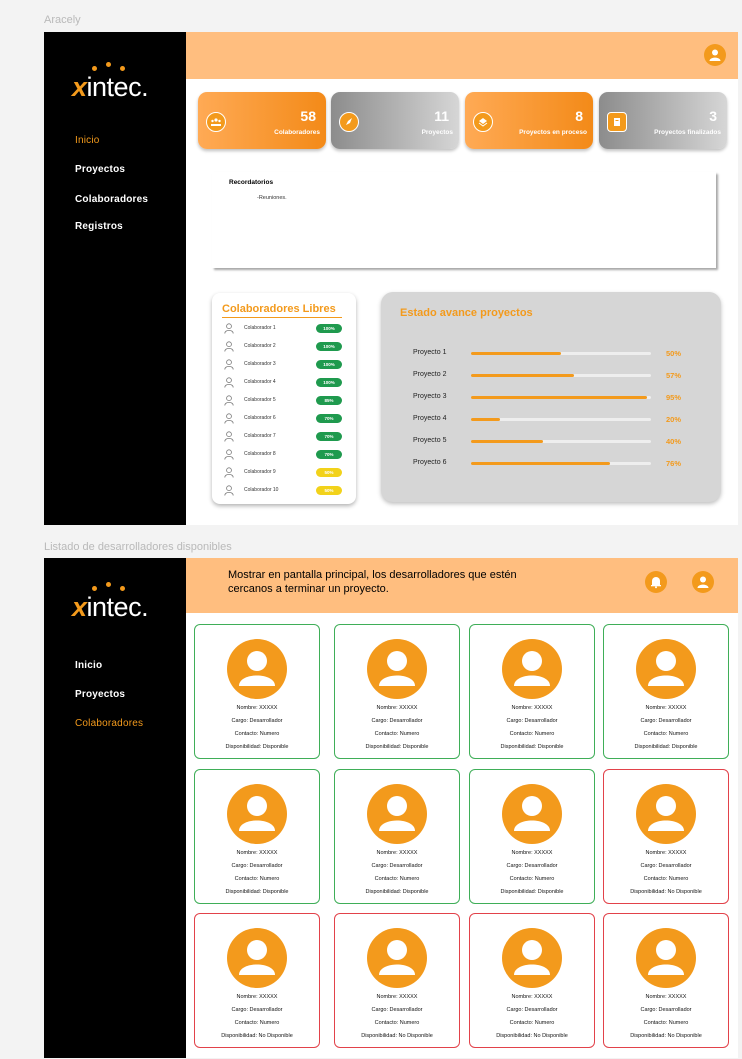 This screenshot has height=1059, width=742. I want to click on stat-card-proyectos-en-proceso: 8 Proyectos en proceso, so click(529, 120).